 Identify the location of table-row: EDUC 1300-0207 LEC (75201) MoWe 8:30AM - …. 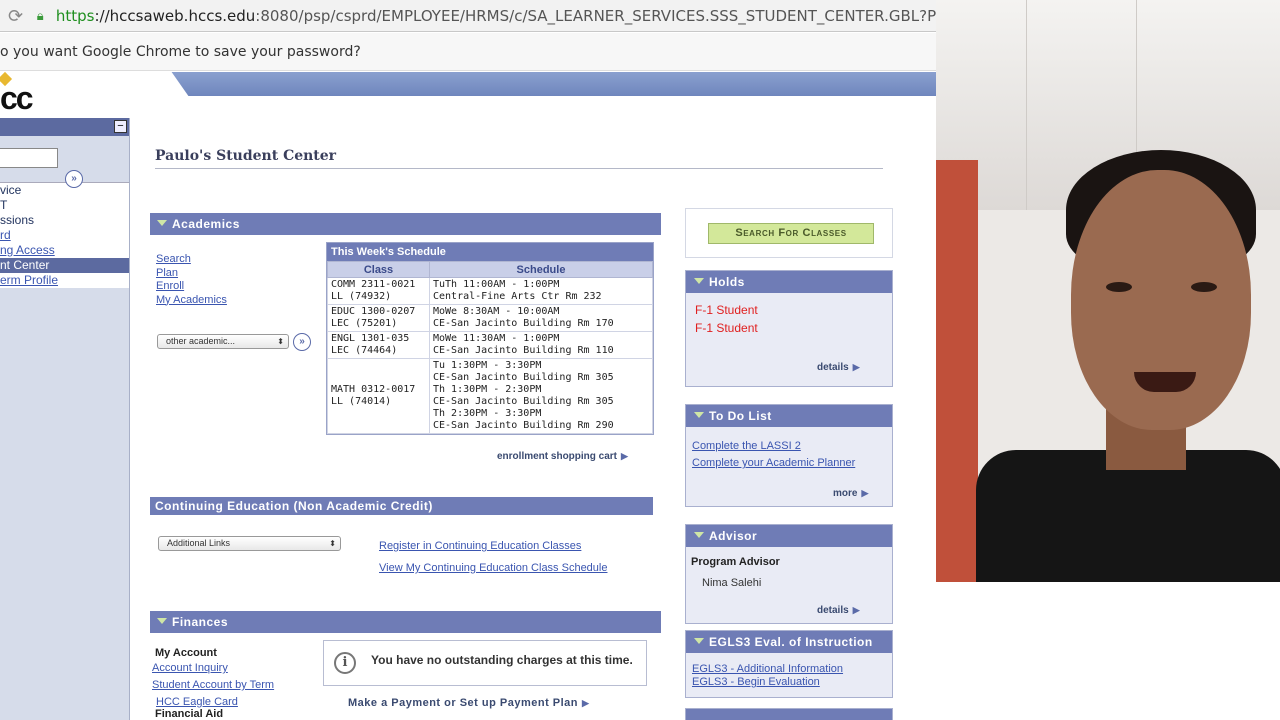
(490, 318).